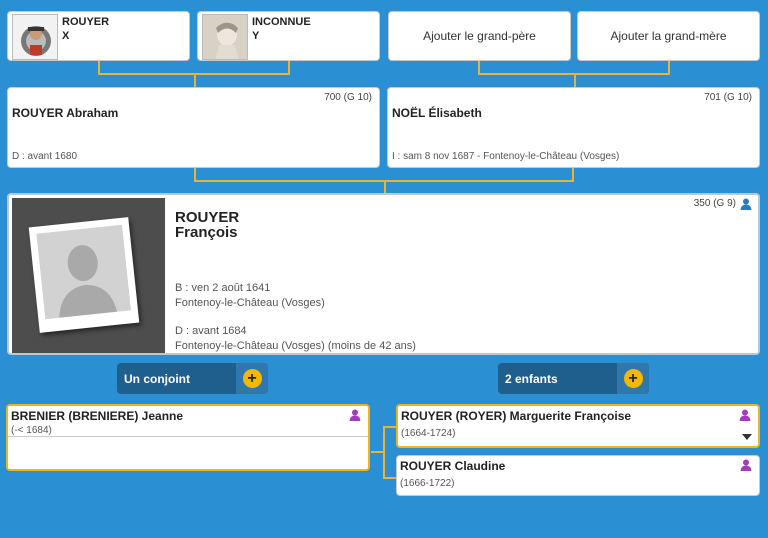 The width and height of the screenshot is (768, 538). What do you see at coordinates (206, 232) in the screenshot?
I see `main-first-name: François` at bounding box center [206, 232].